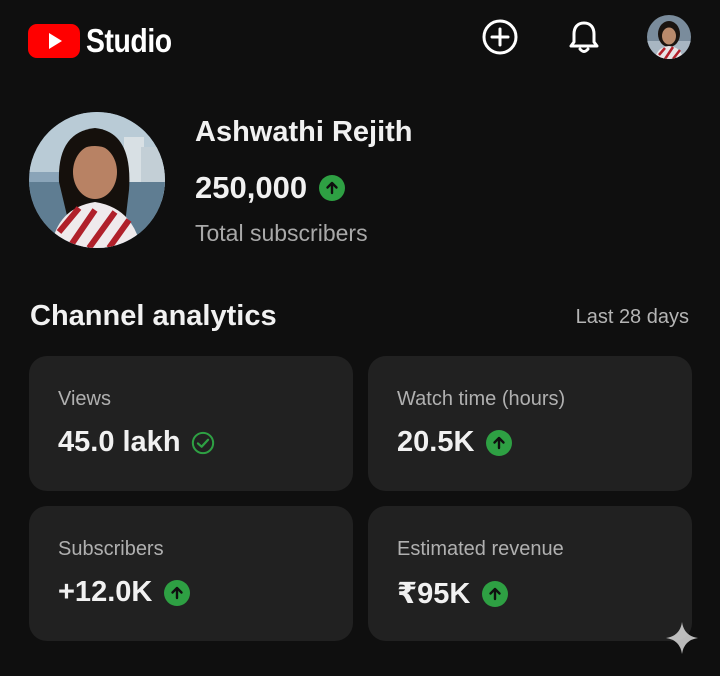 The width and height of the screenshot is (720, 676). I want to click on card-value: ₹95K, so click(434, 594).